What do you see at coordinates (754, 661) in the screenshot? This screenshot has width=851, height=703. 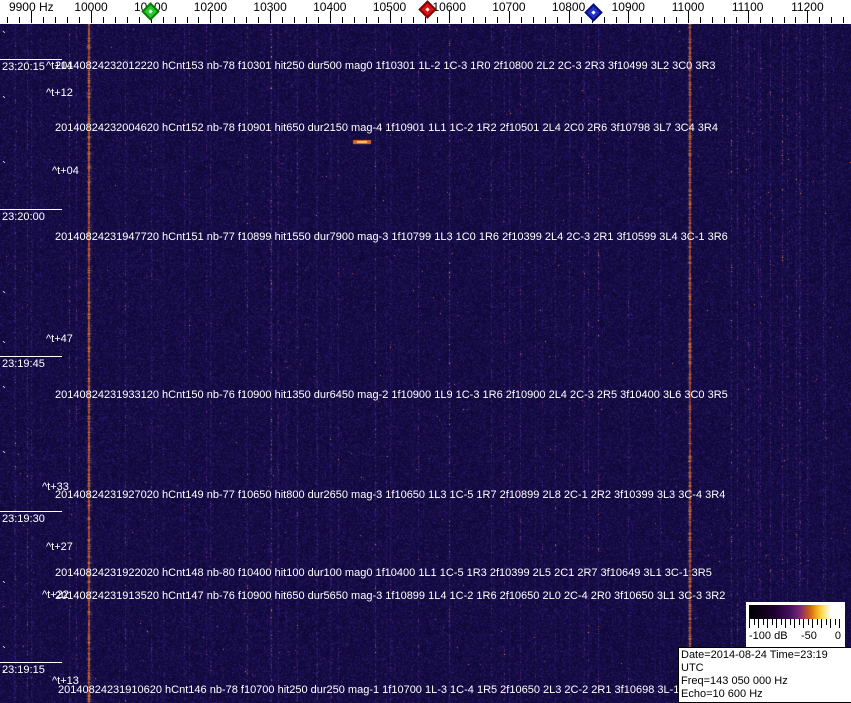 I see `info-date-time: Date=2014-08-24 Time=23:19 UTC` at bounding box center [754, 661].